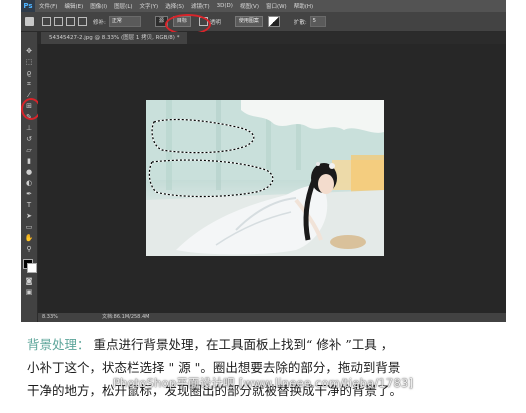 The height and width of the screenshot is (413, 526). I want to click on patch-tool-preset-icon, so click(29, 21).